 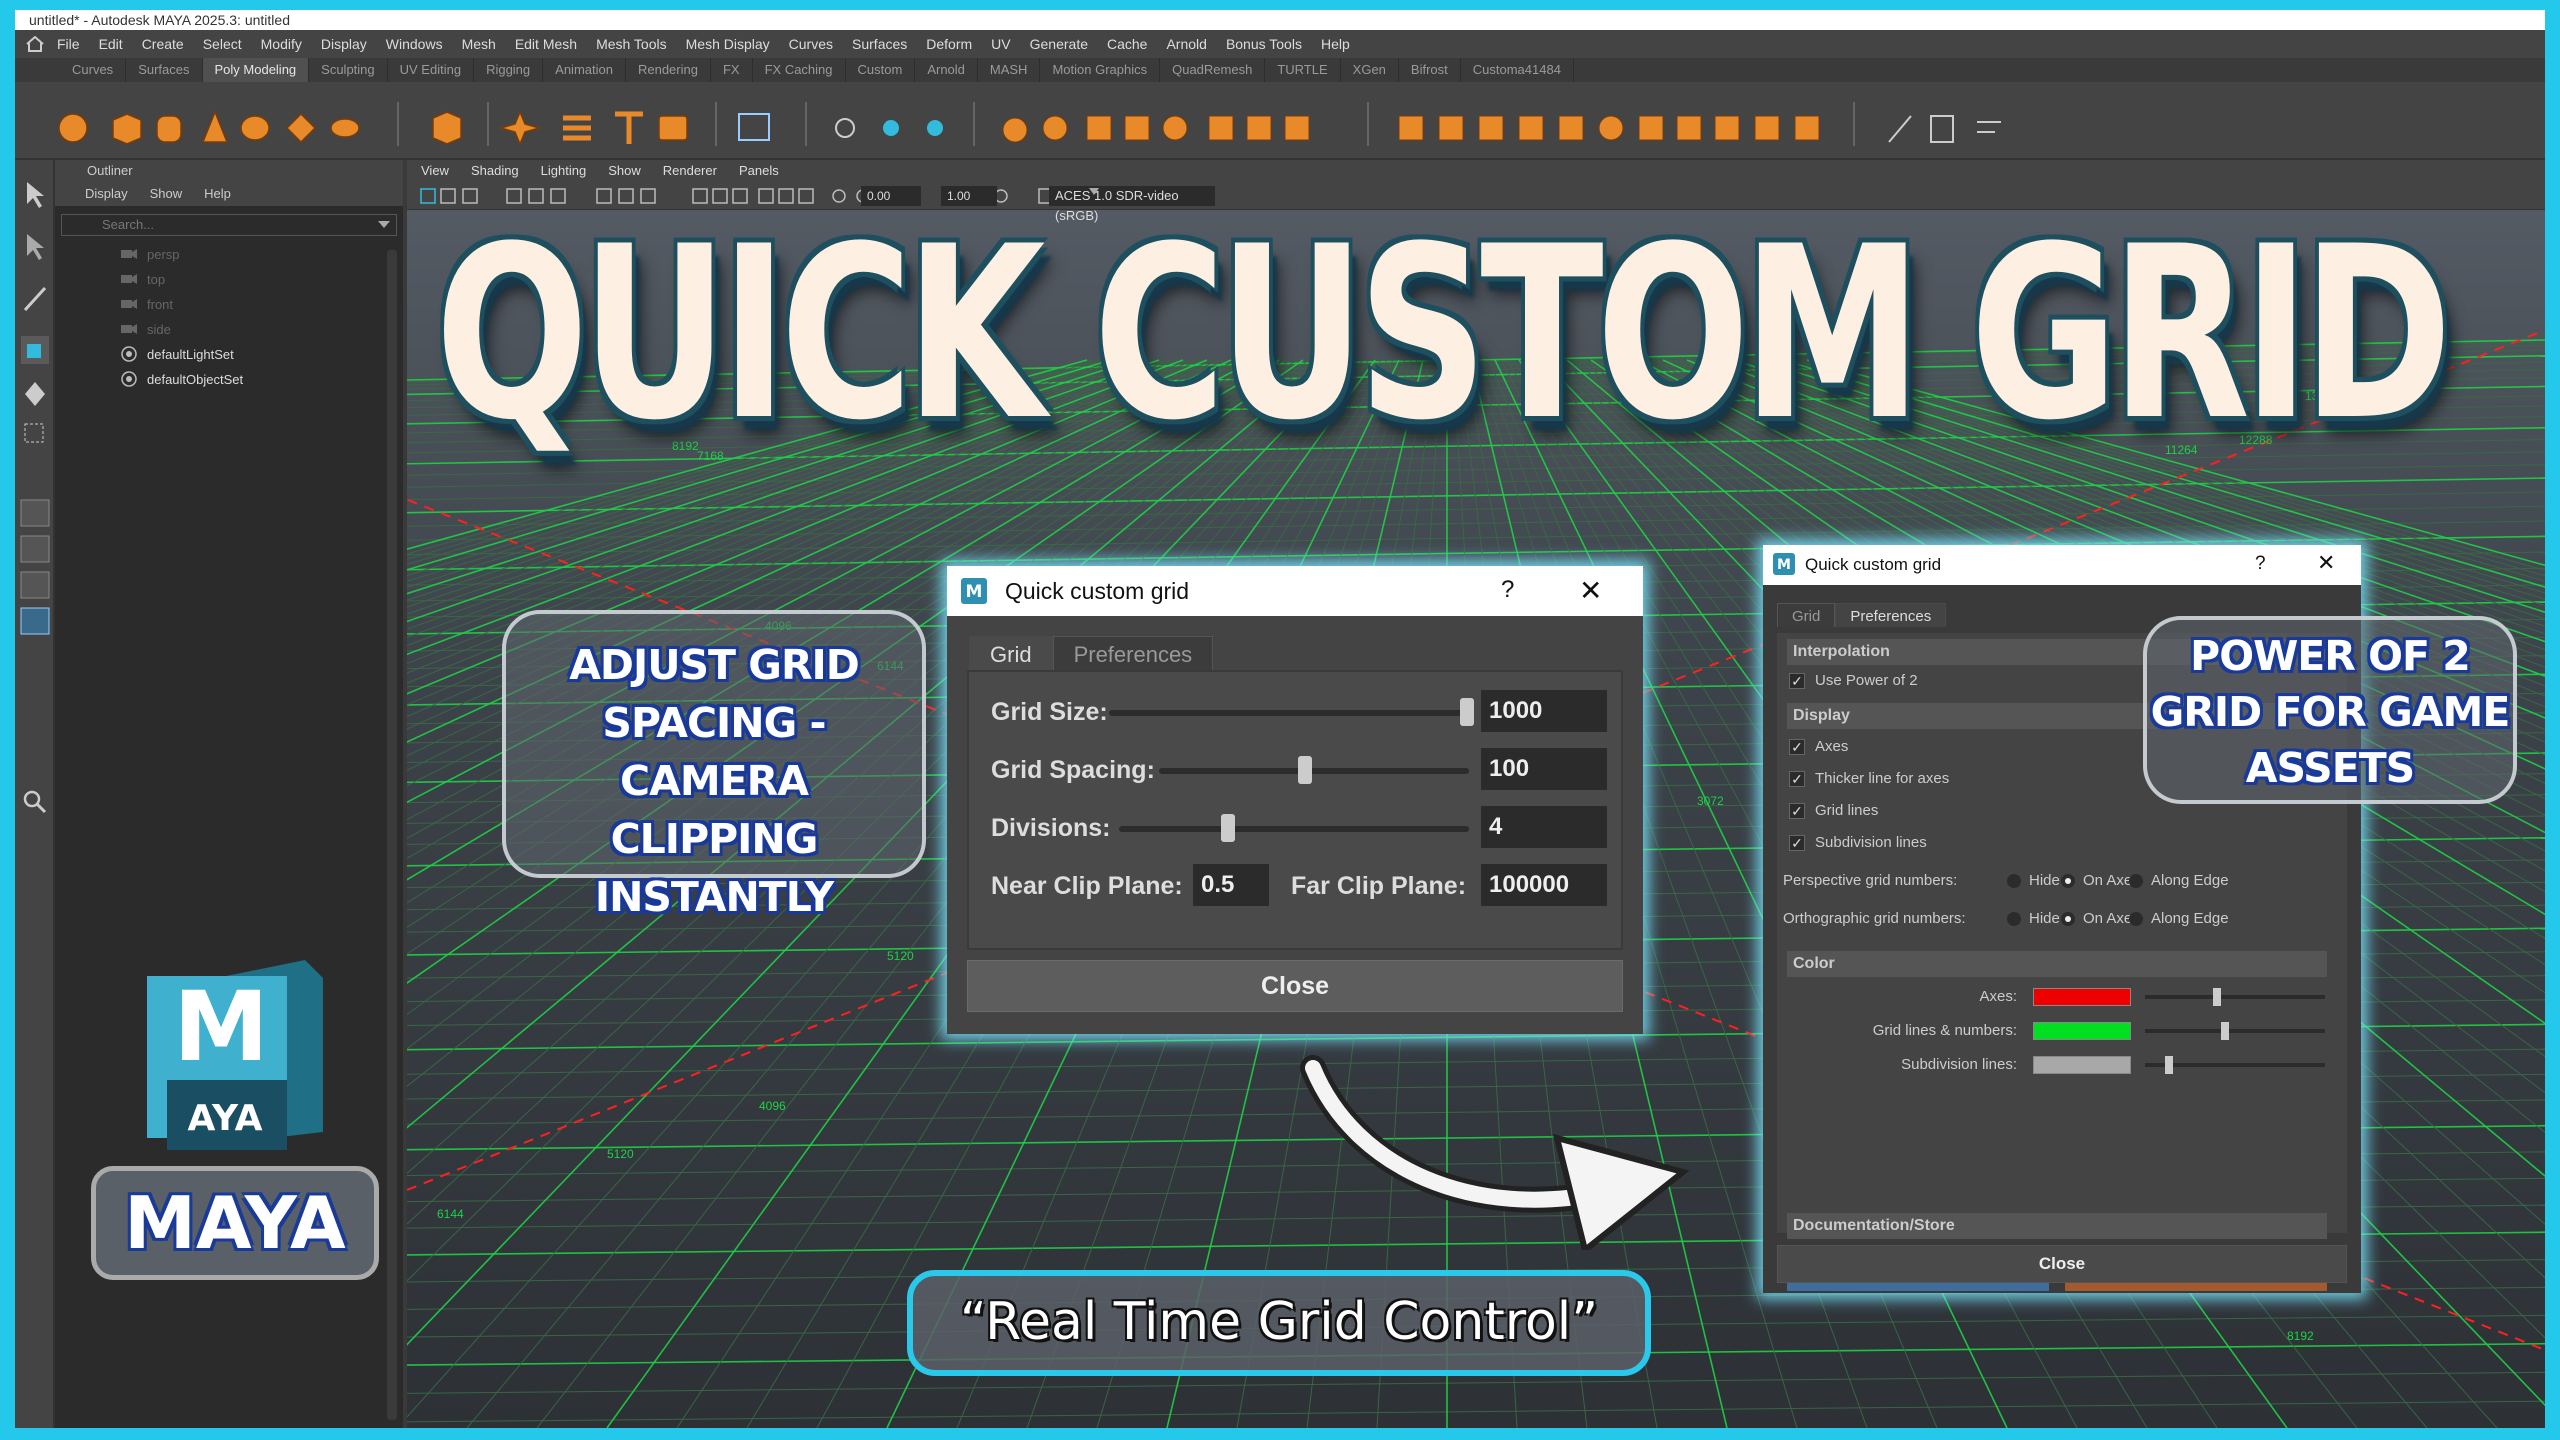 What do you see at coordinates (1059, 44) in the screenshot?
I see `menu-generate: Generate` at bounding box center [1059, 44].